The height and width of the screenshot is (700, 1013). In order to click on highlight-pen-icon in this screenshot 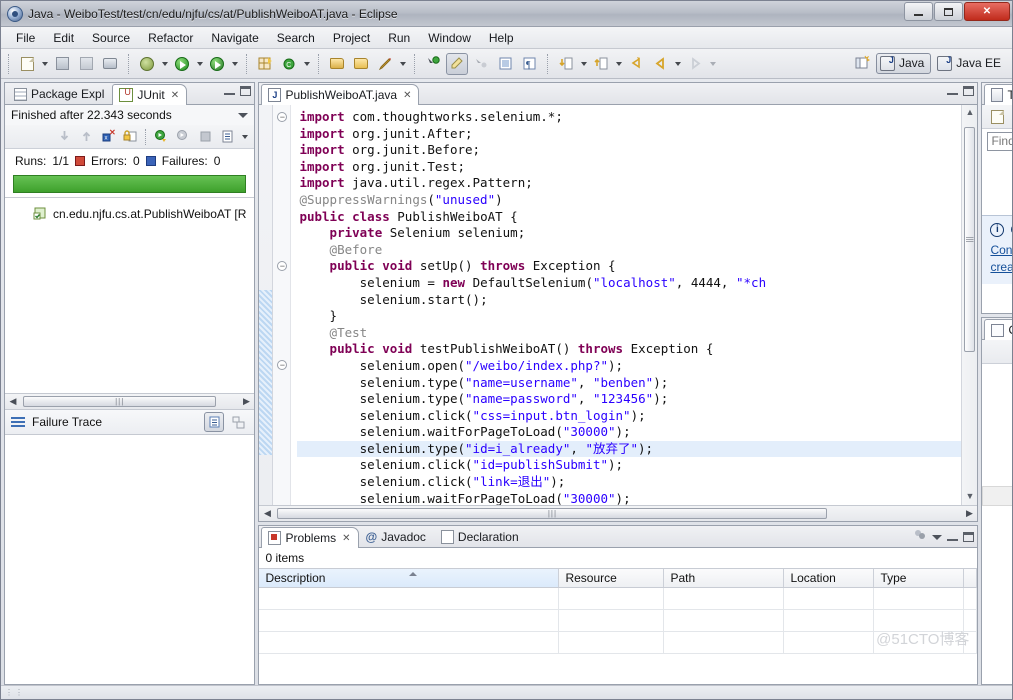, I will do `click(457, 63)`.